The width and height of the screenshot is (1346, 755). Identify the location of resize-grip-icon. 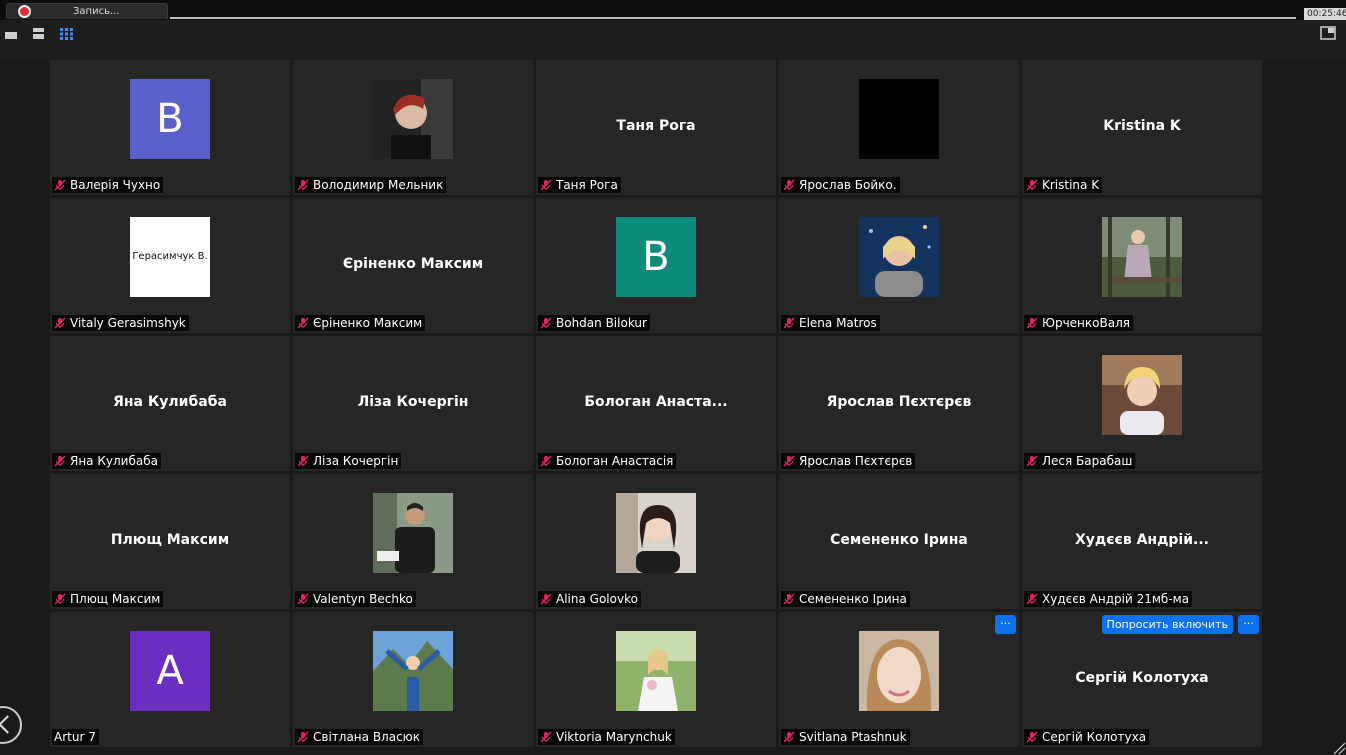
(1339, 748).